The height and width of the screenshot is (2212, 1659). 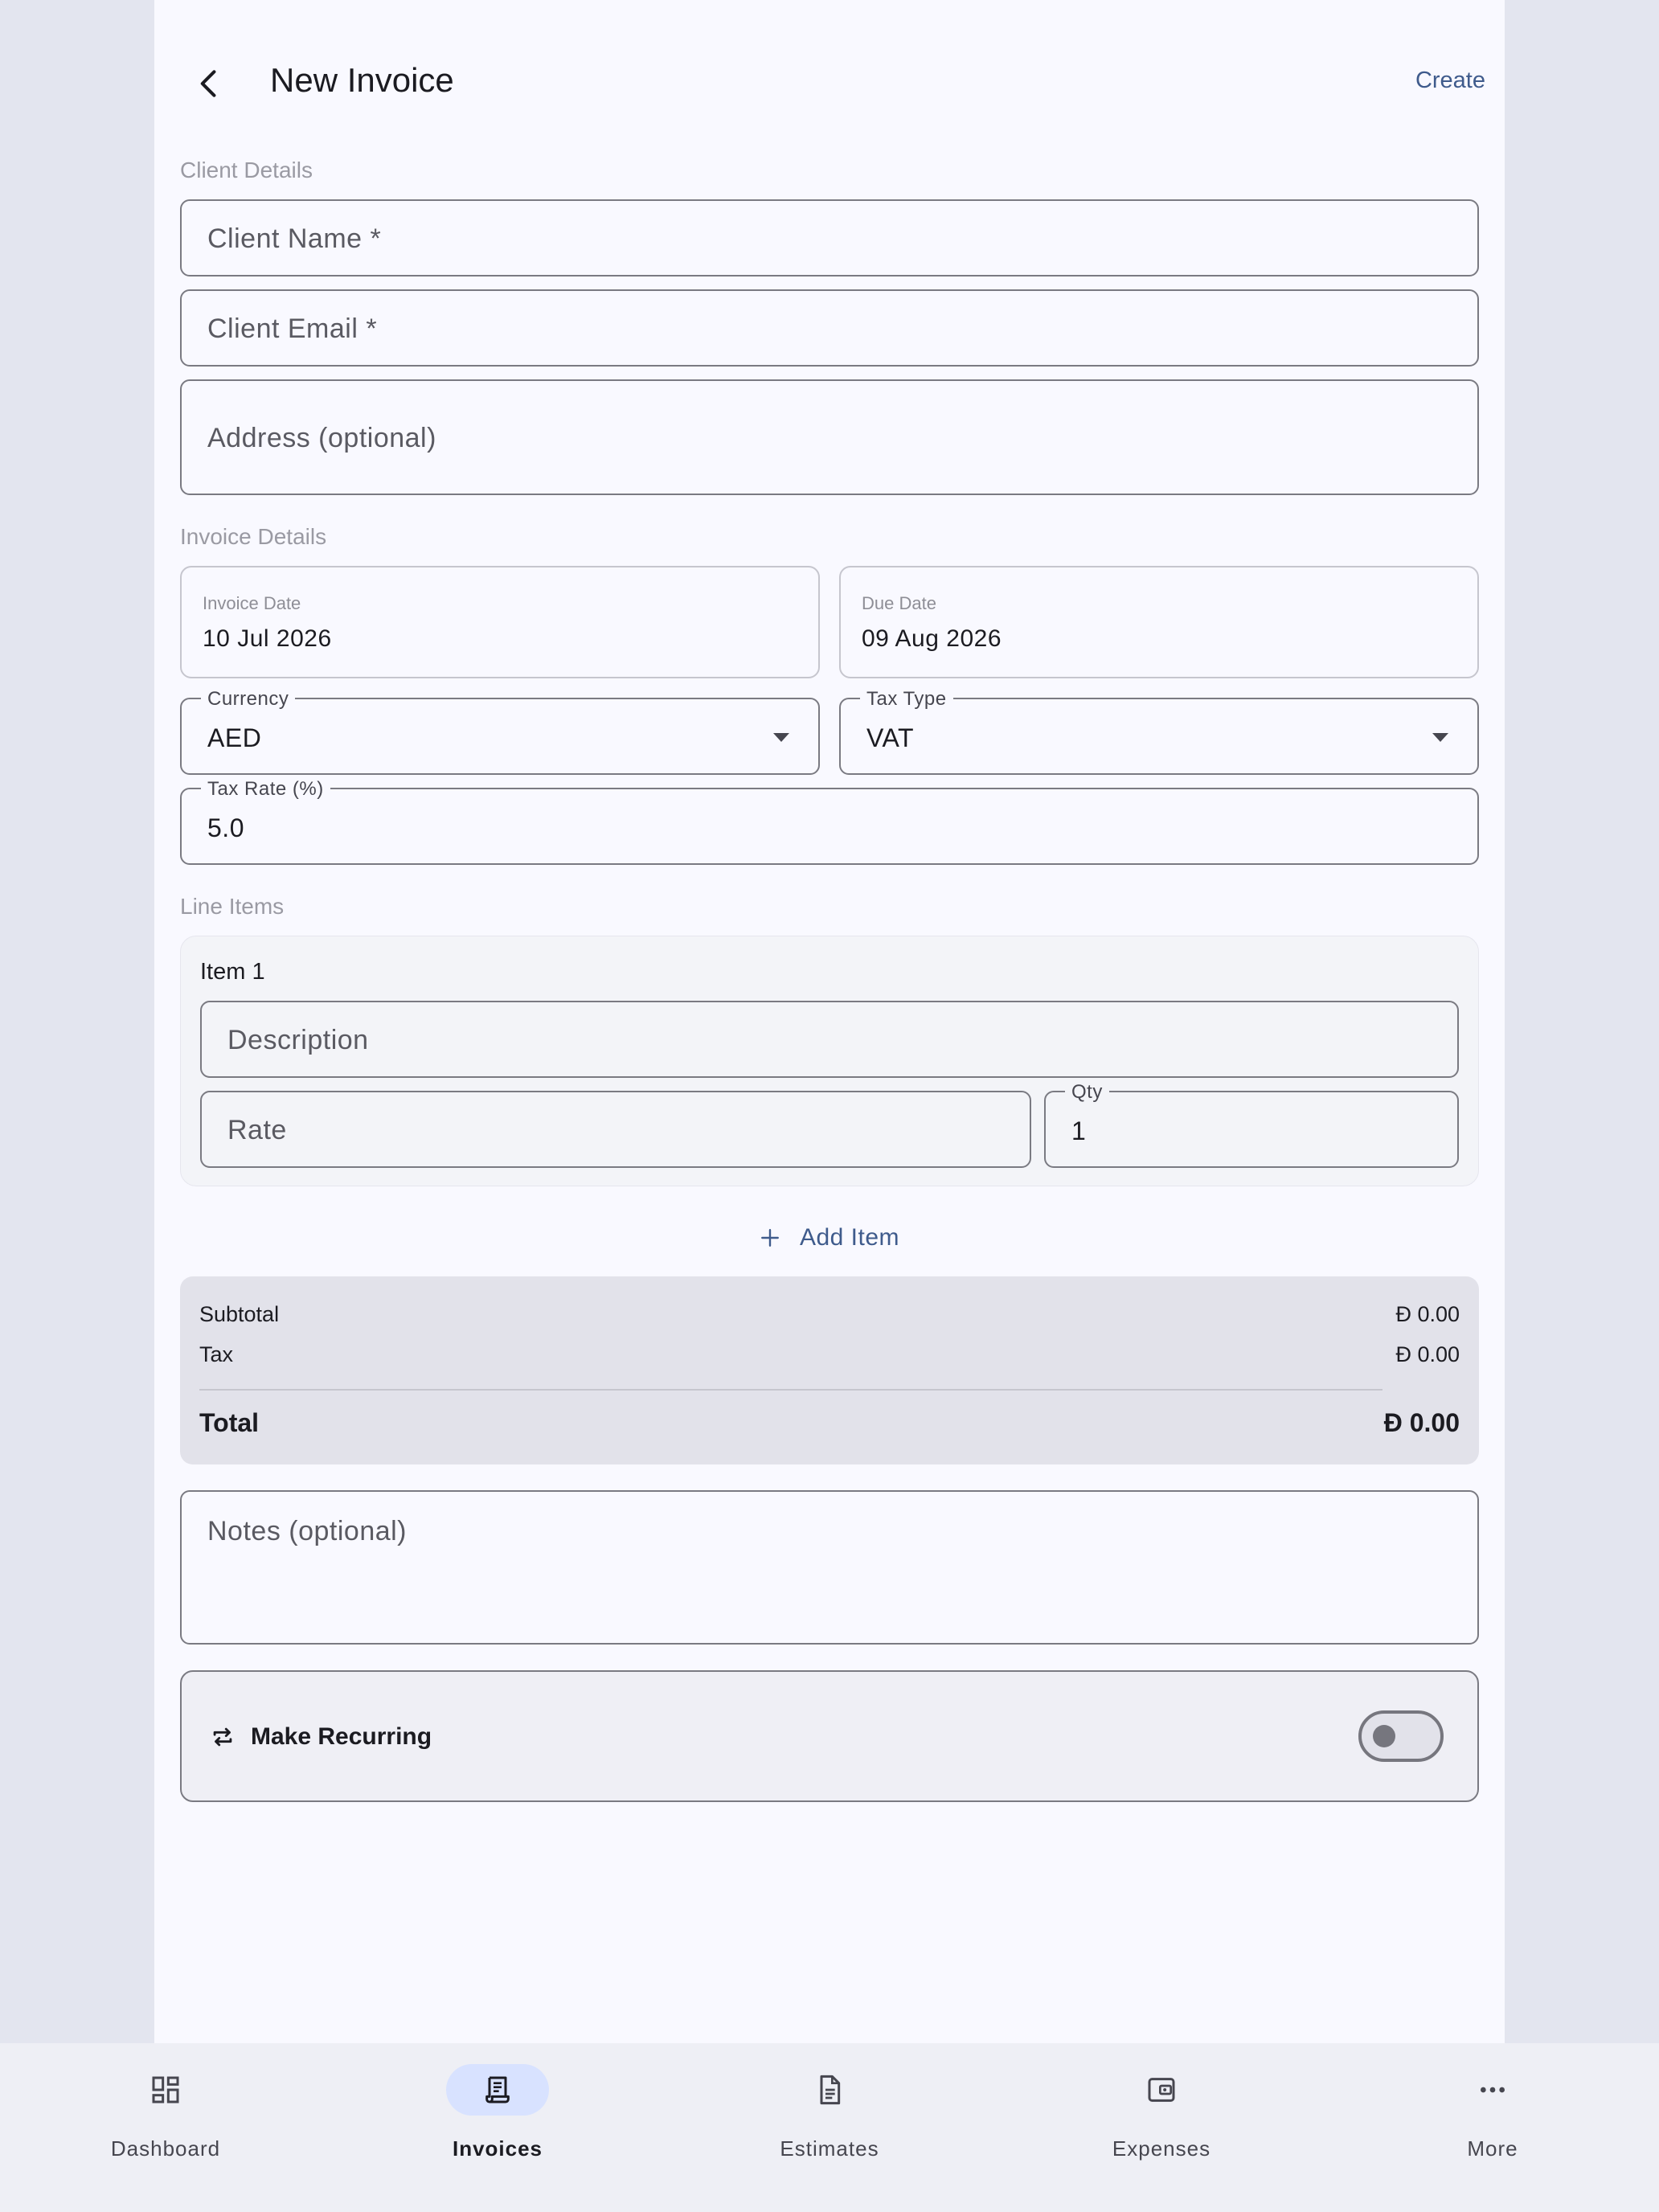 What do you see at coordinates (1251, 1124) in the screenshot?
I see `qty-field: Qty 1` at bounding box center [1251, 1124].